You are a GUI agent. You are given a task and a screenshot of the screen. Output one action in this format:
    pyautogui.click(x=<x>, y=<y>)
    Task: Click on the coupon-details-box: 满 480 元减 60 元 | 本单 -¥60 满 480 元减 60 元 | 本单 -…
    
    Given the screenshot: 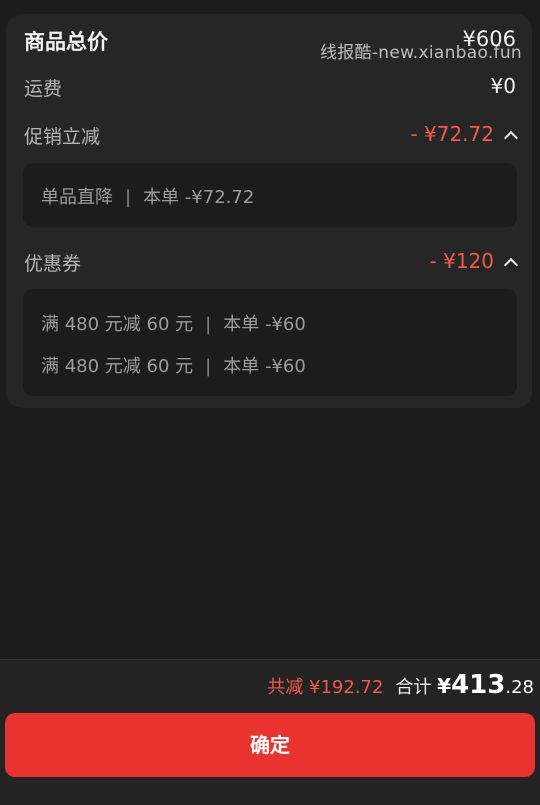 What is the action you would take?
    pyautogui.click(x=270, y=342)
    